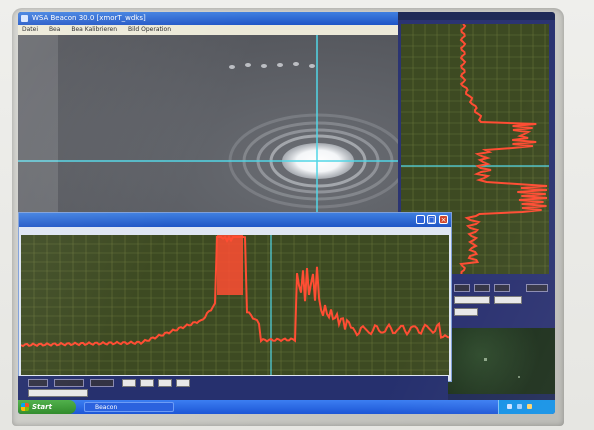 The width and height of the screenshot is (594, 430). What do you see at coordinates (526, 407) in the screenshot?
I see `system-tray` at bounding box center [526, 407].